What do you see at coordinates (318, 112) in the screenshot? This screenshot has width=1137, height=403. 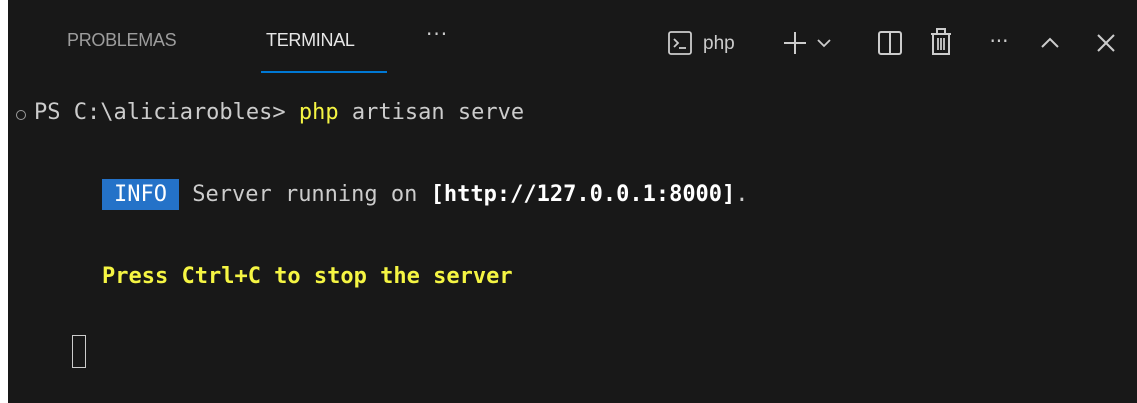 I see `command-keyword: php` at bounding box center [318, 112].